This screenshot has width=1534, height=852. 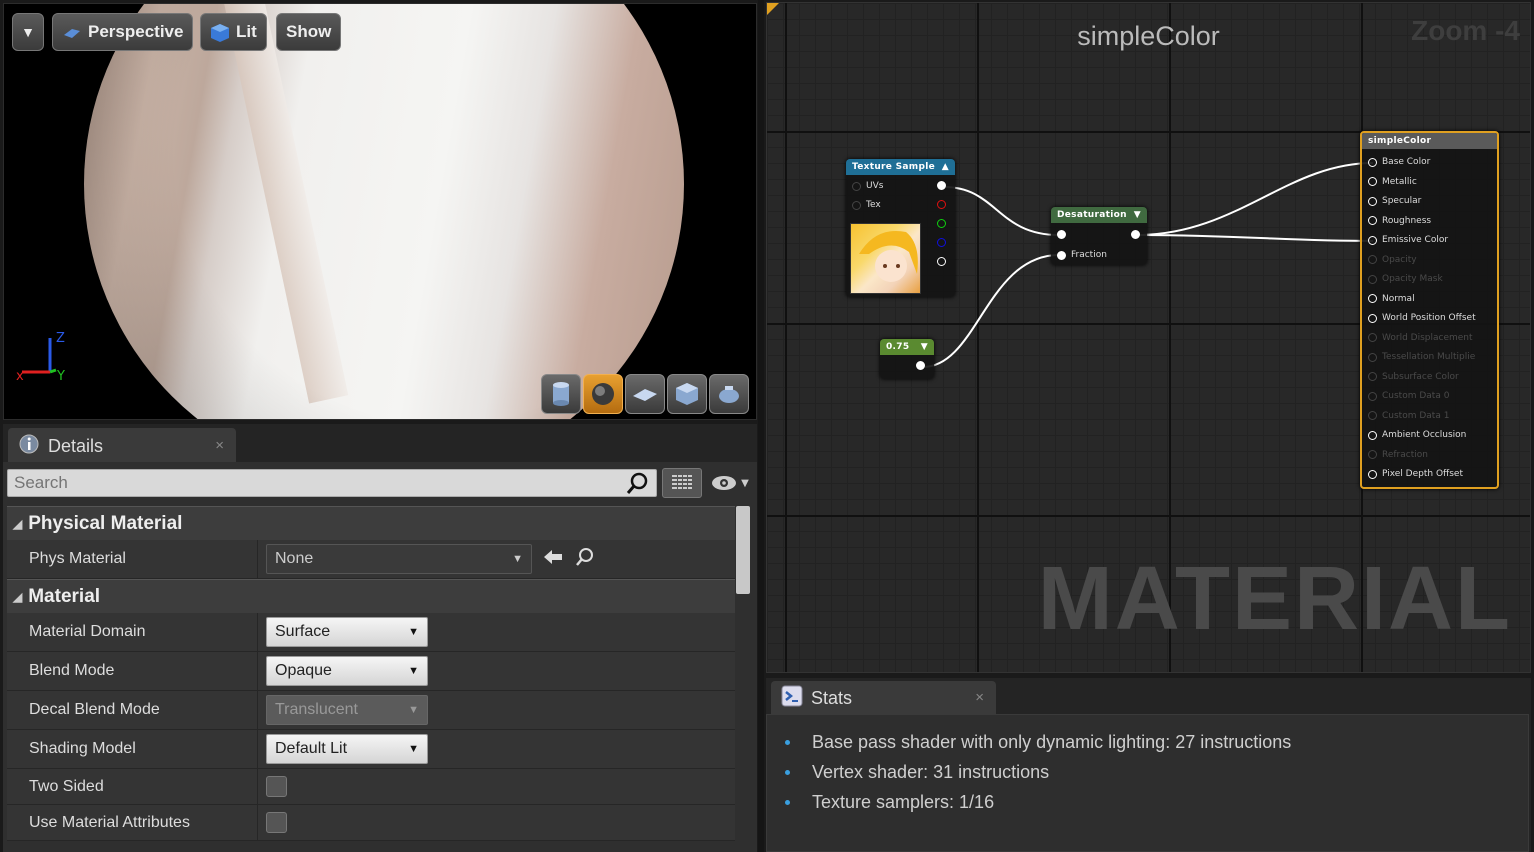 What do you see at coordinates (1399, 162) in the screenshot?
I see `result-pin-base-color: Base Color` at bounding box center [1399, 162].